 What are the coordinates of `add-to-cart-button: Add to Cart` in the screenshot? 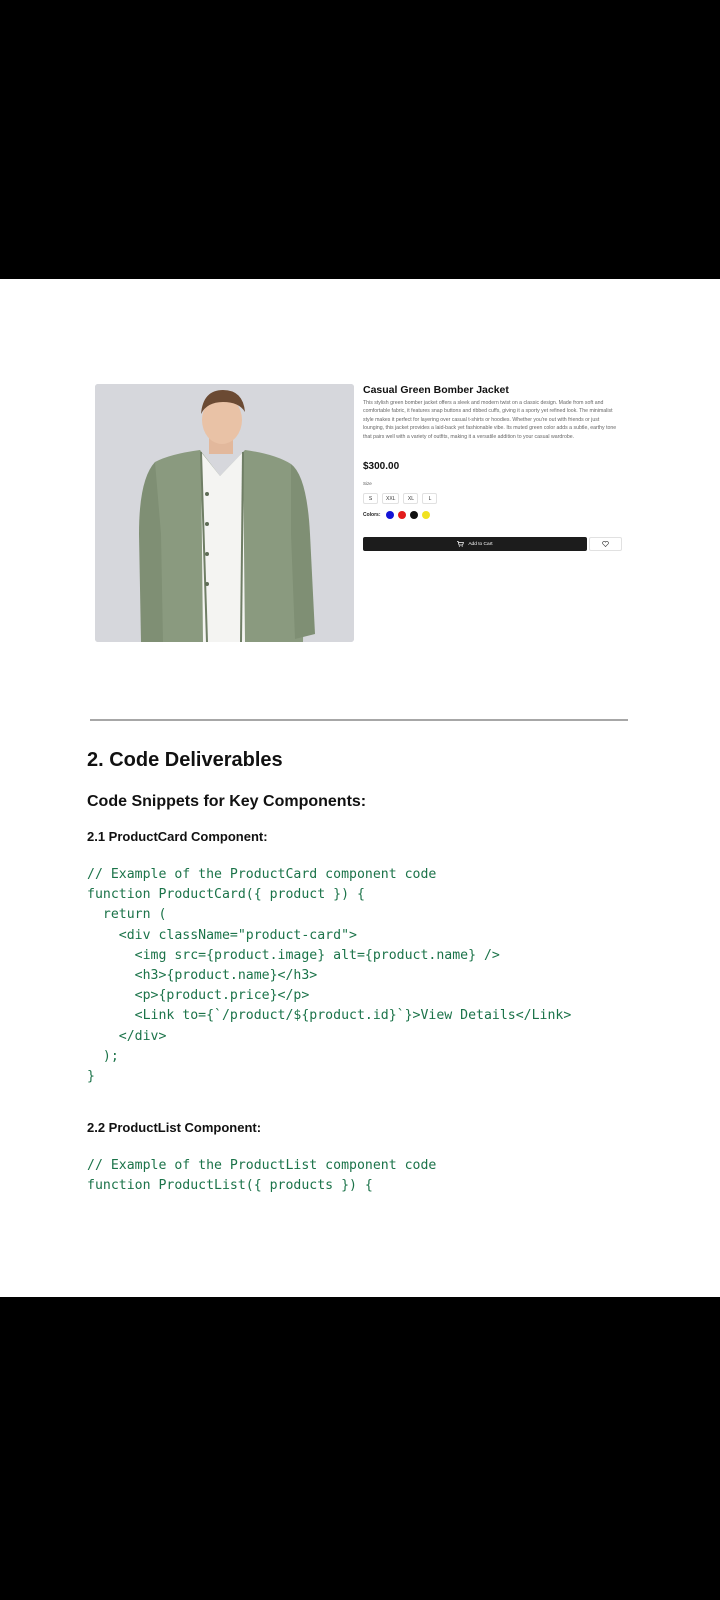 It's located at (475, 544).